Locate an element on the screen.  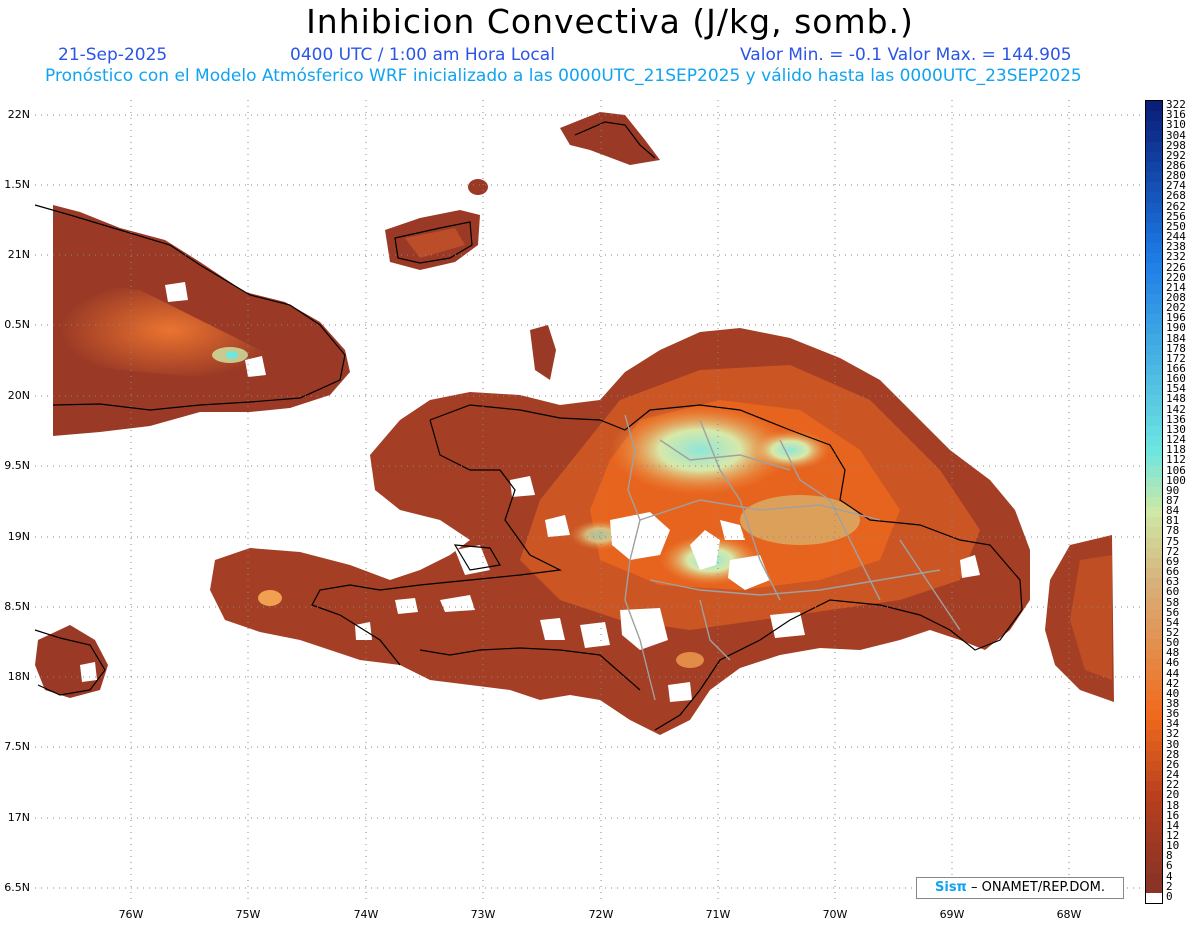
colorbar-tick-label: 0 is located at coordinates (1169, 896).